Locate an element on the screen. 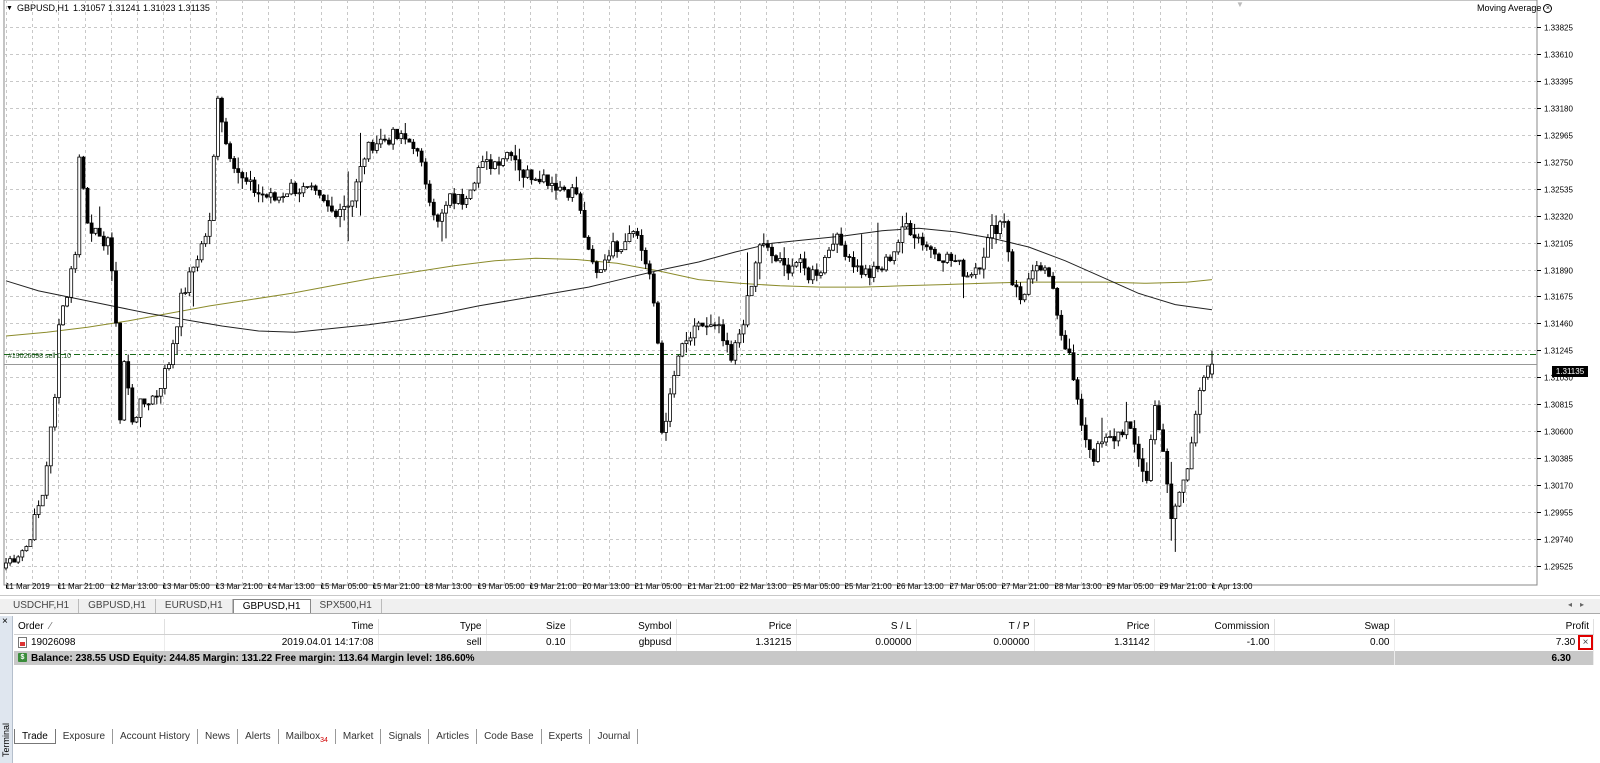  column-header-tp: T / P is located at coordinates (975, 627).